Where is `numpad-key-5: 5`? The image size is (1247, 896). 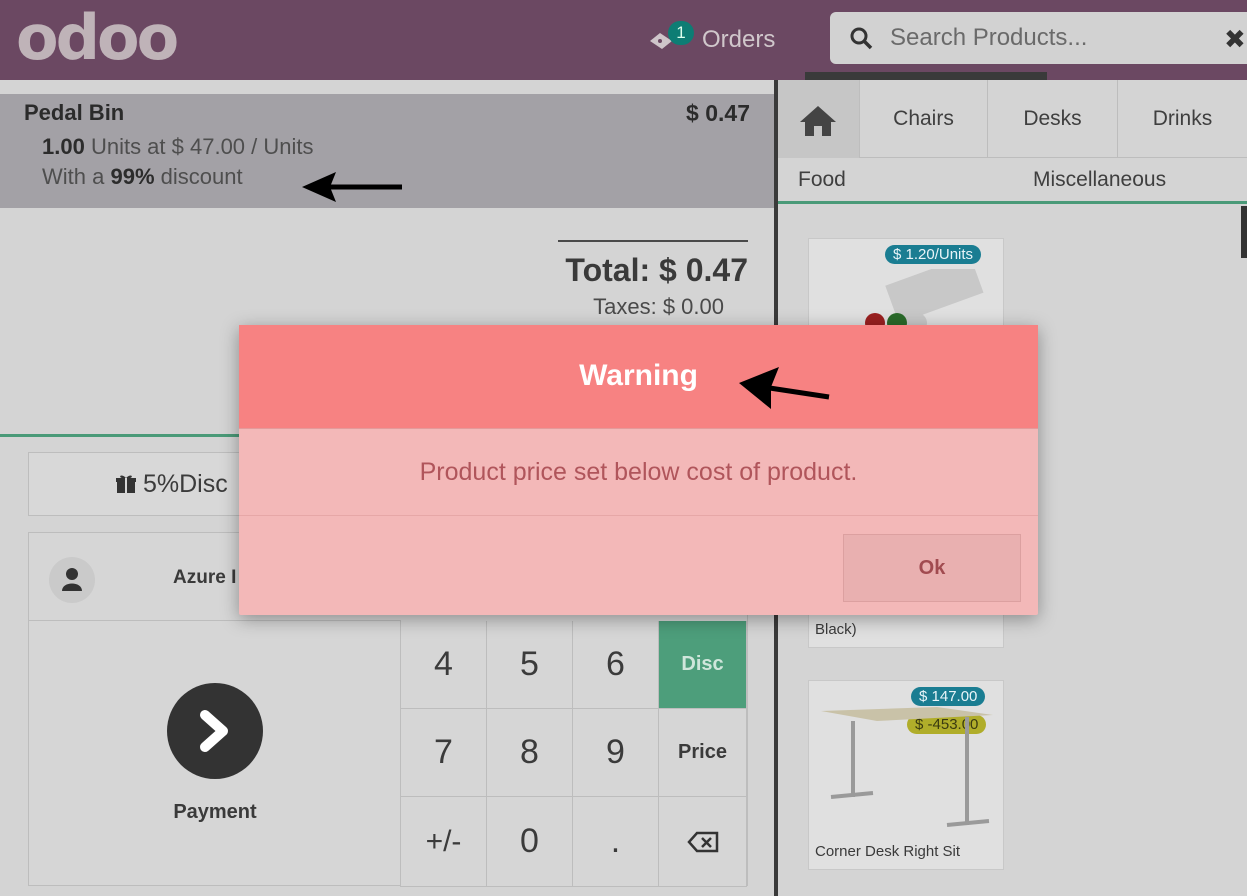
numpad-key-5: 5 is located at coordinates (530, 665).